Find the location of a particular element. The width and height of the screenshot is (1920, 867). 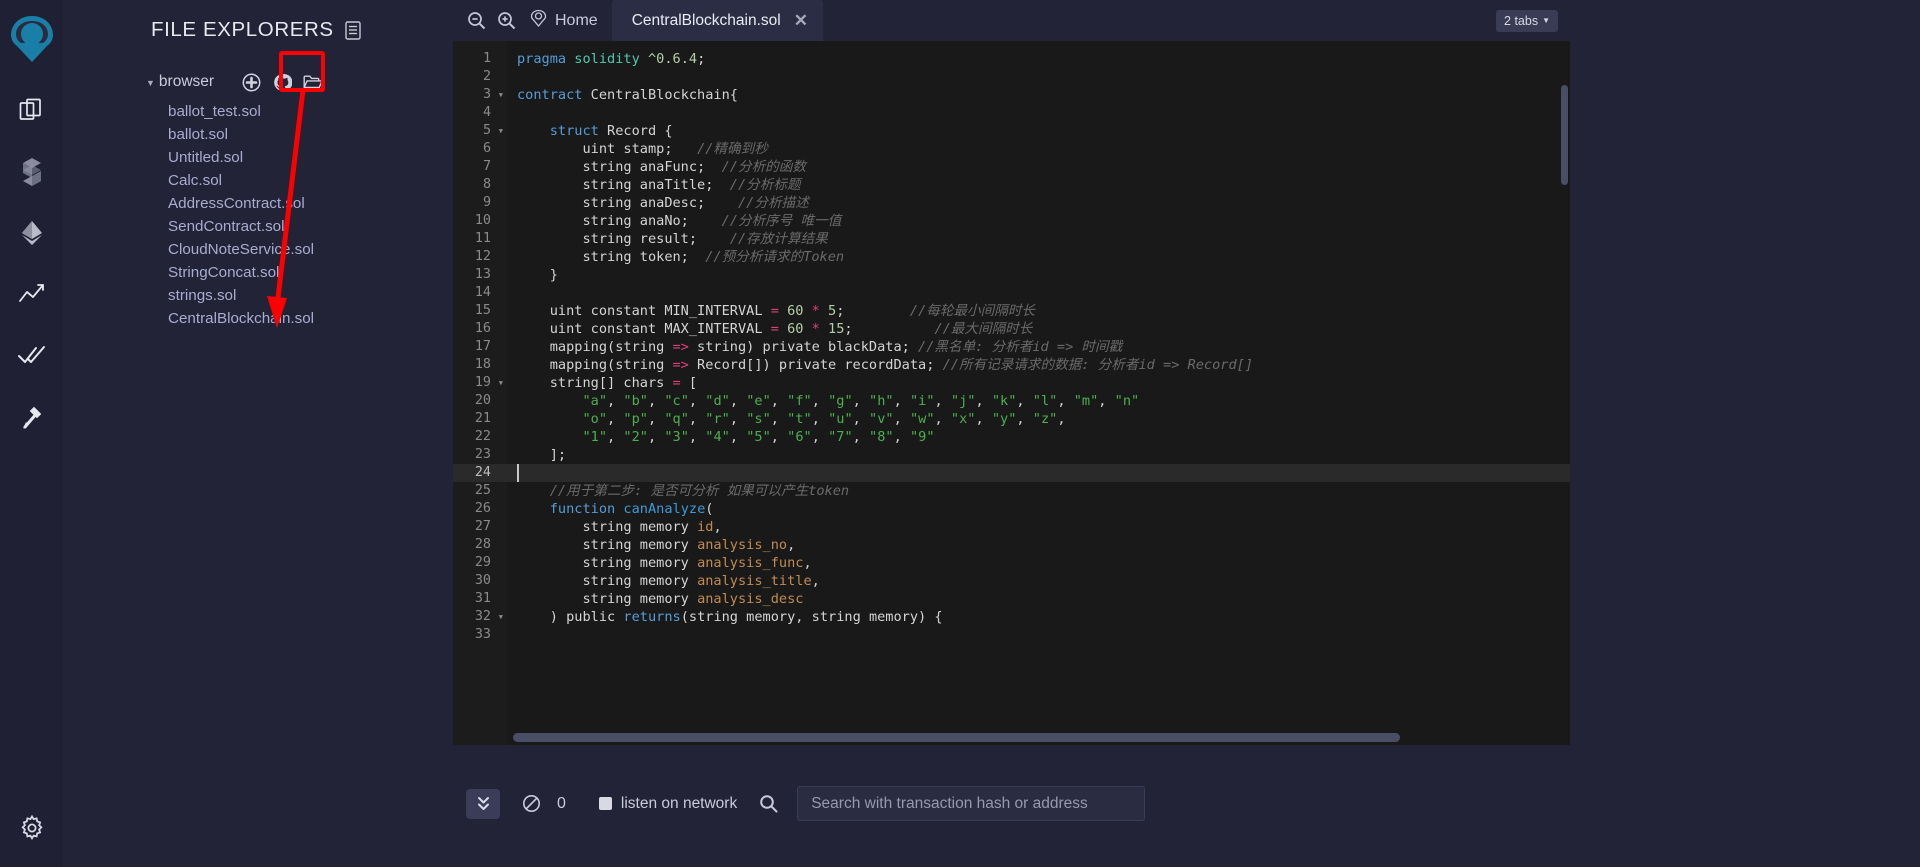

open-folder-icon is located at coordinates (313, 82).